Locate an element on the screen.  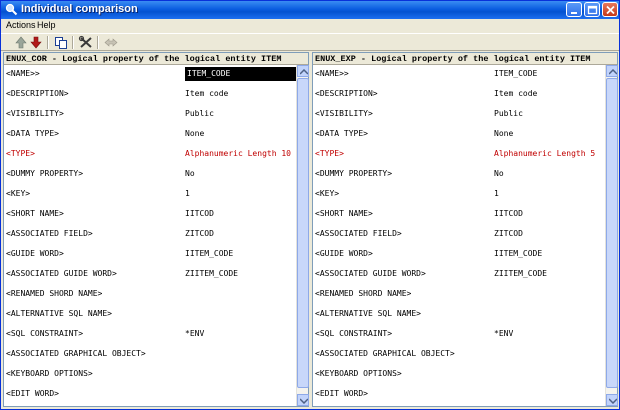
menu-bar: Actions Help is located at coordinates (310, 26).